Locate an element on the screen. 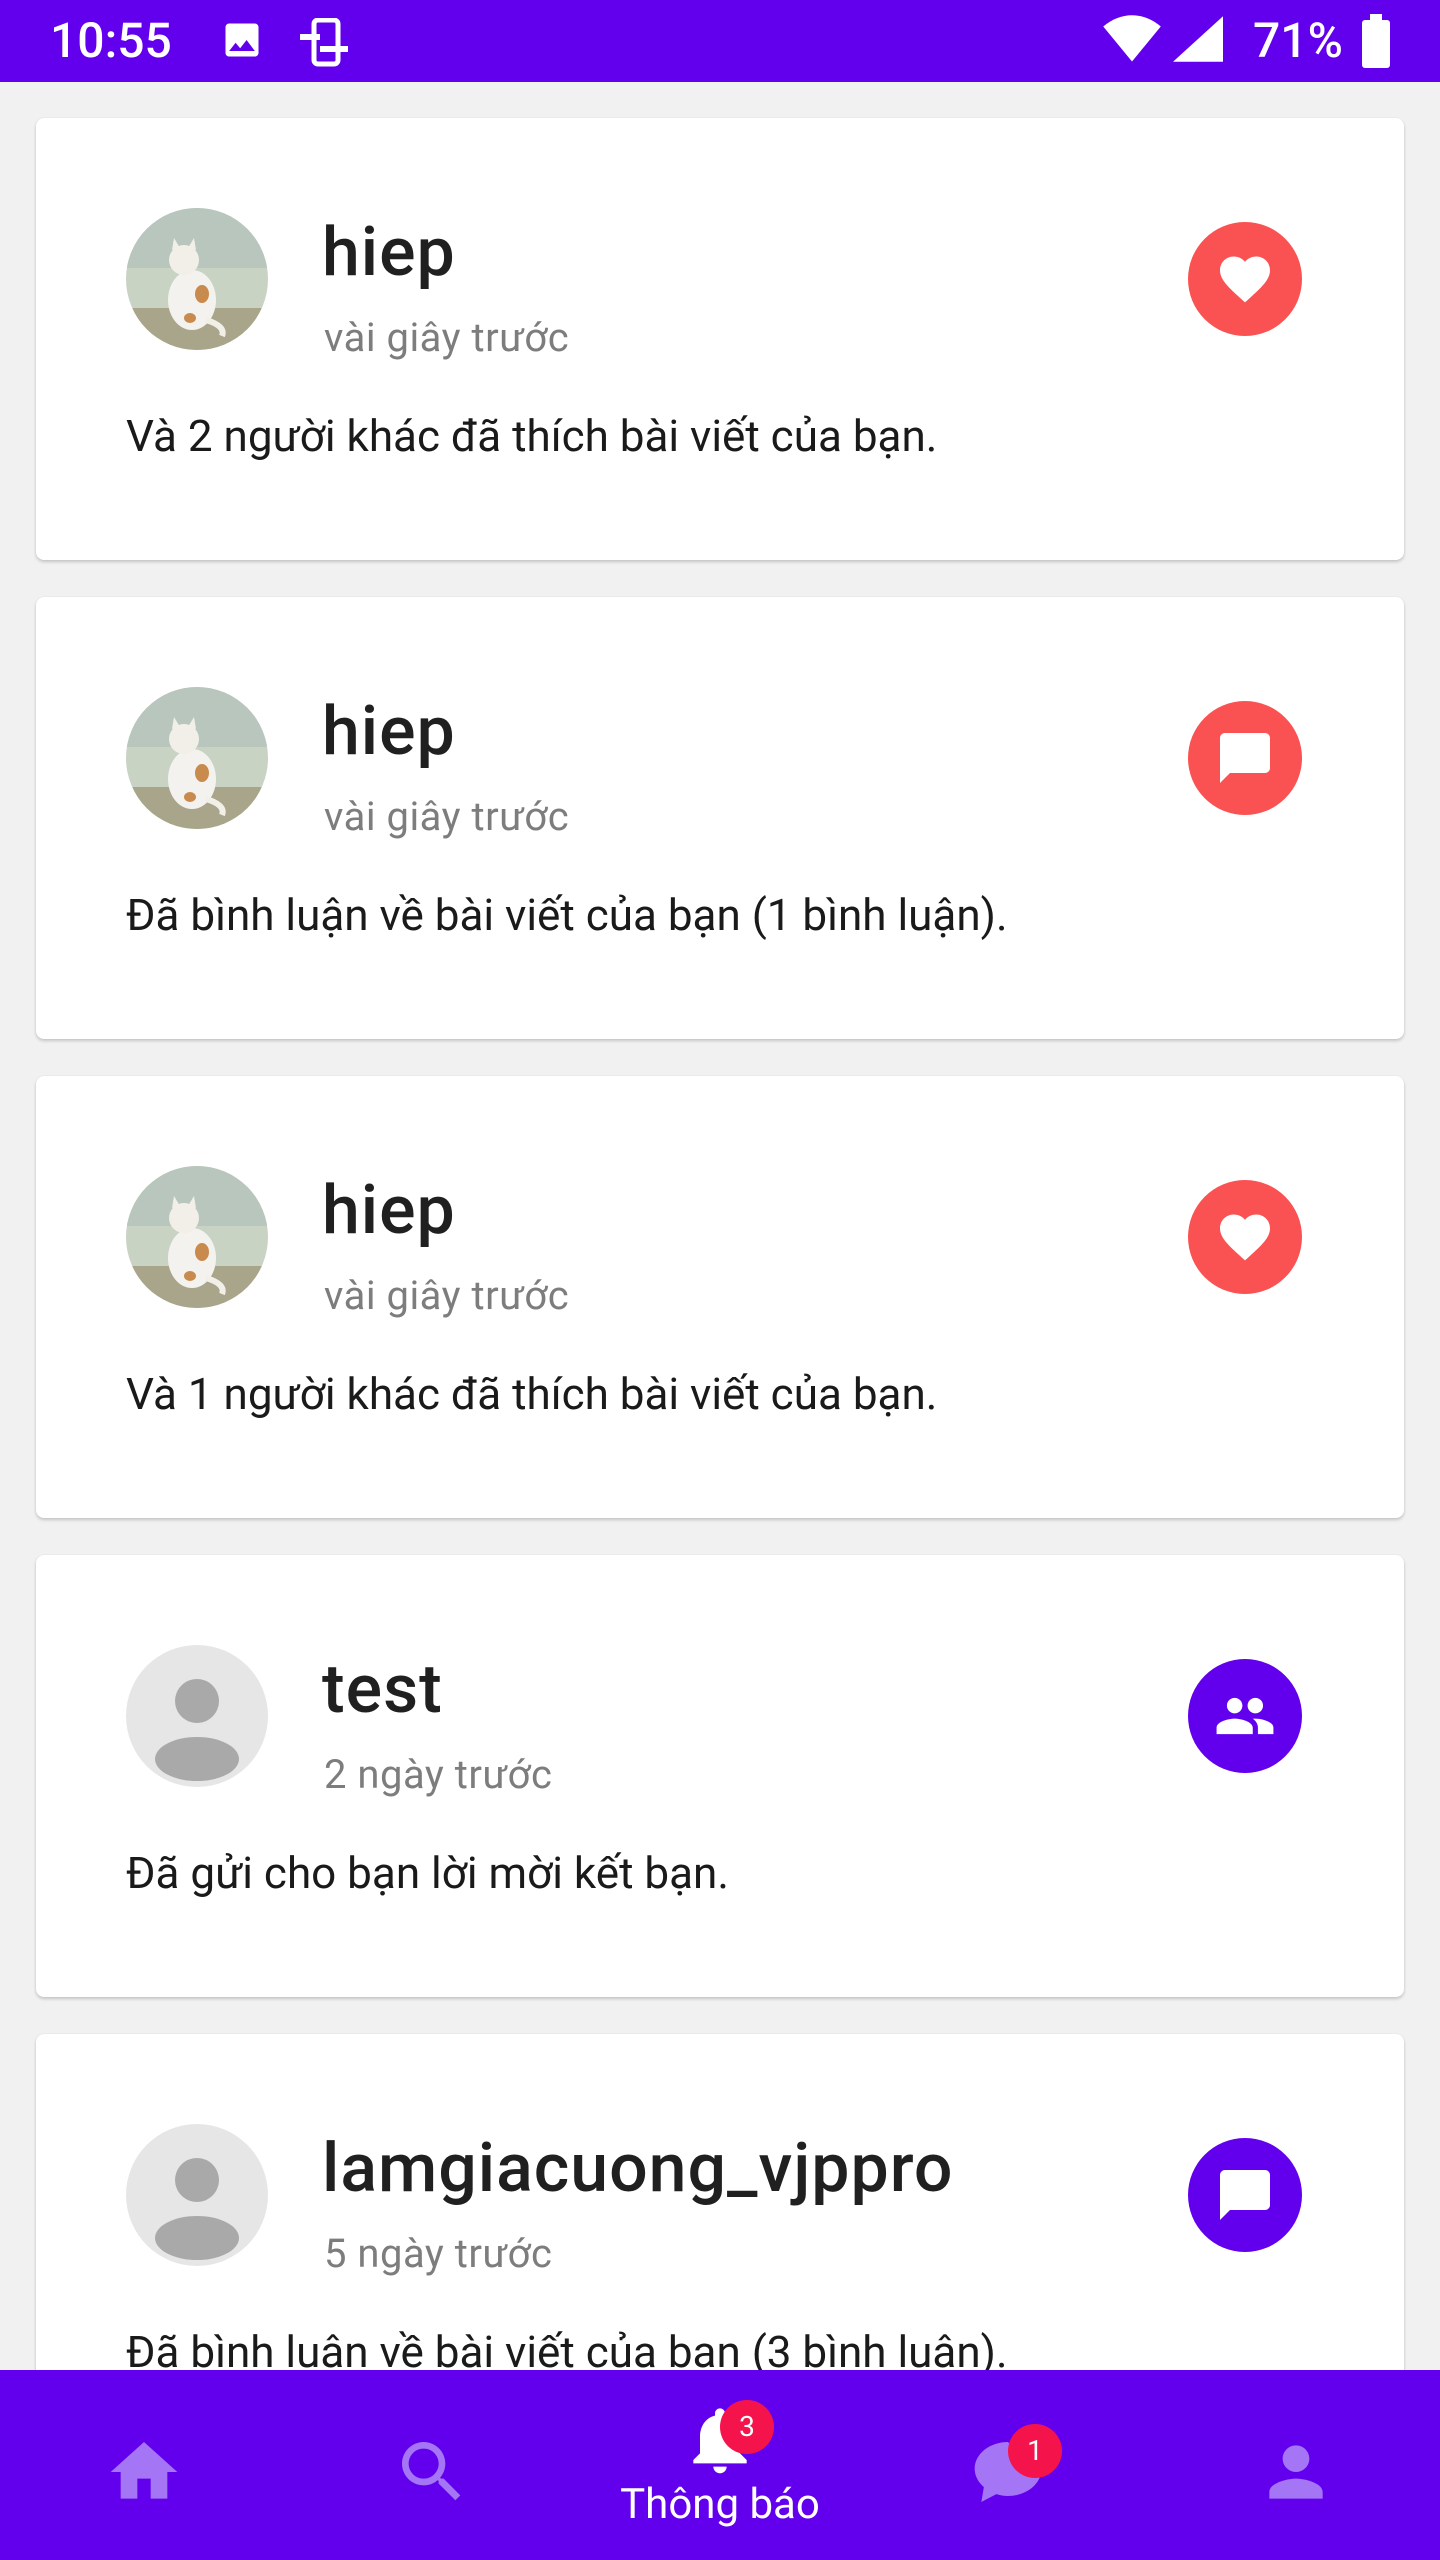 The image size is (1440, 2560). screencast-icon is located at coordinates (324, 42).